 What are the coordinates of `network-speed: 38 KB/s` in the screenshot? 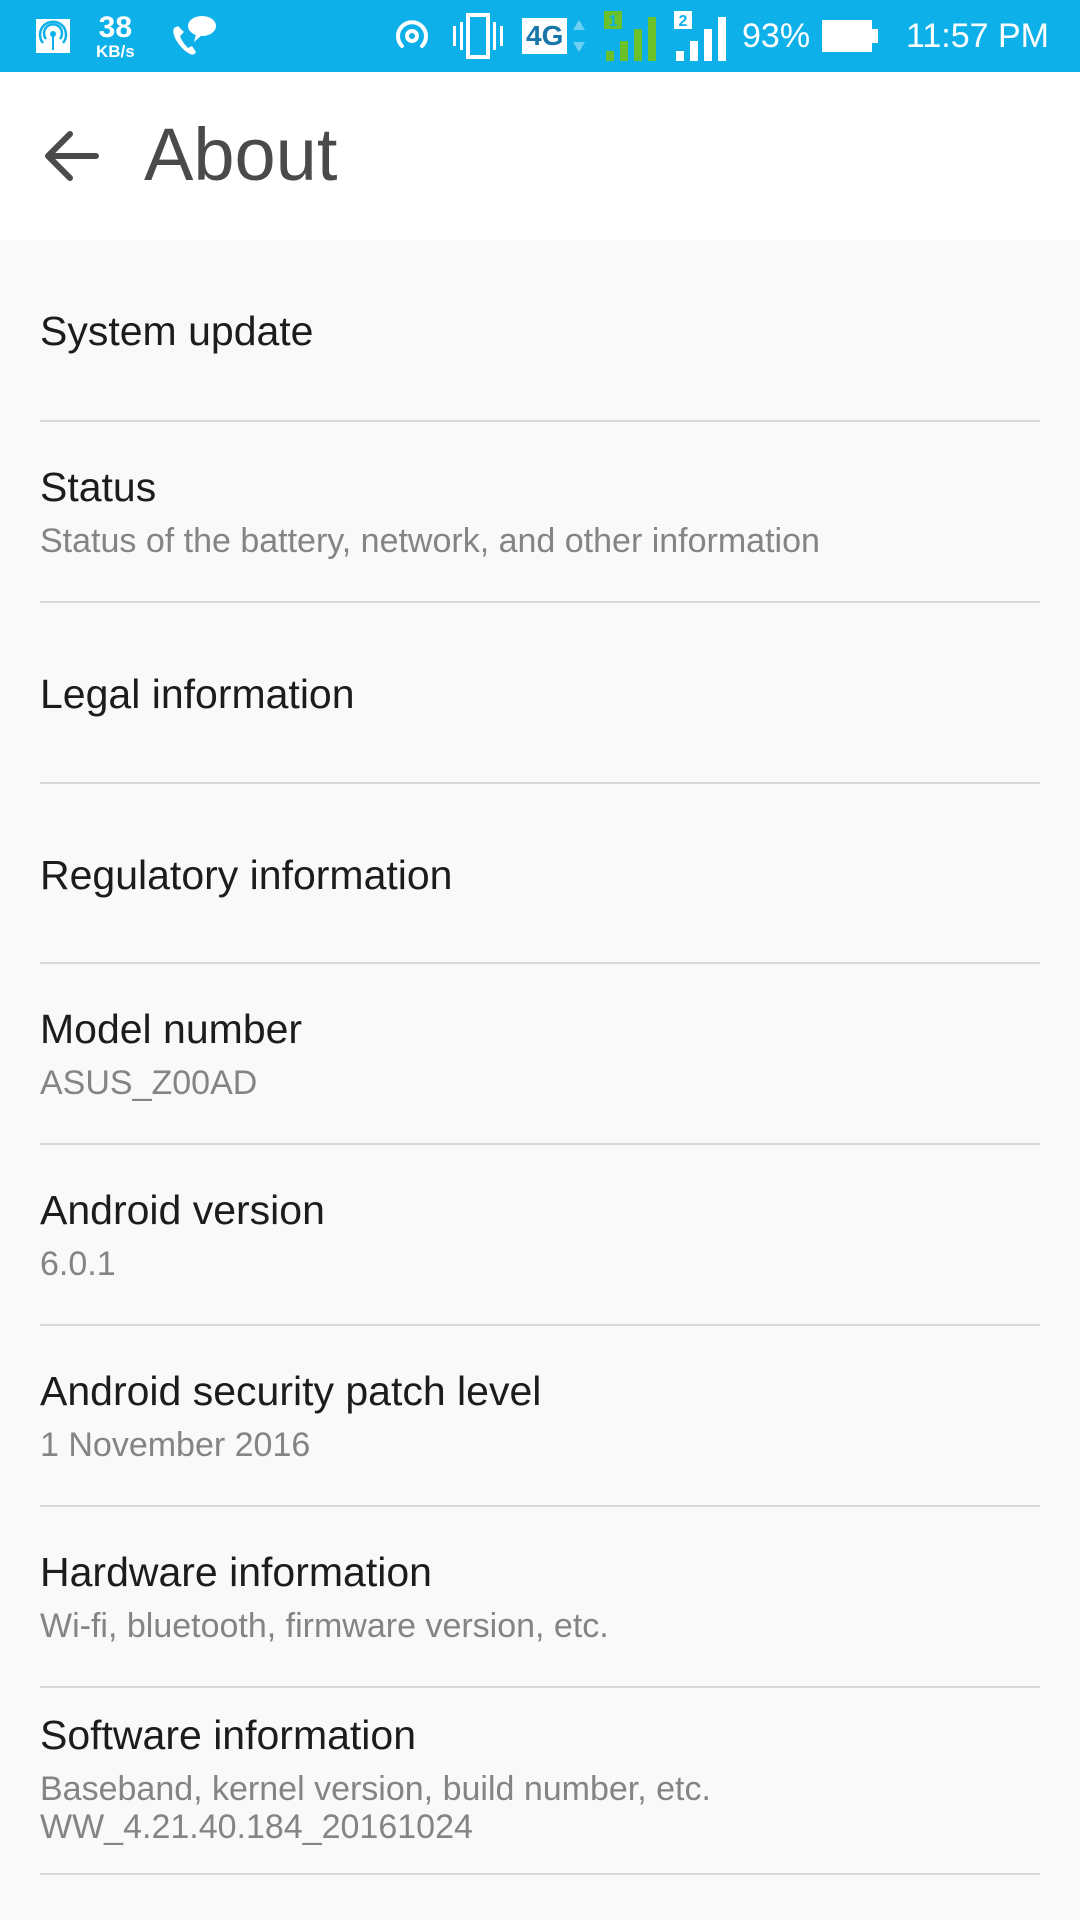 It's located at (115, 36).